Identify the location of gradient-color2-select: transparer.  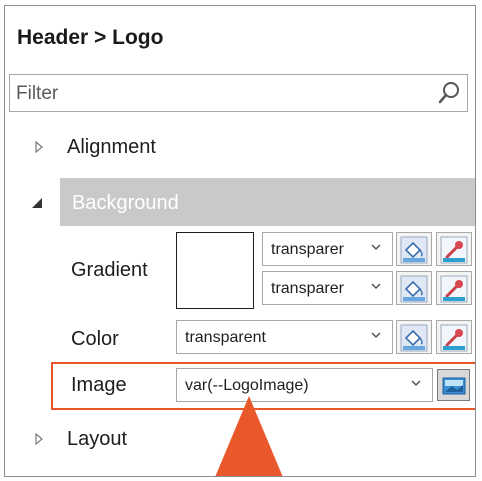
(327, 288).